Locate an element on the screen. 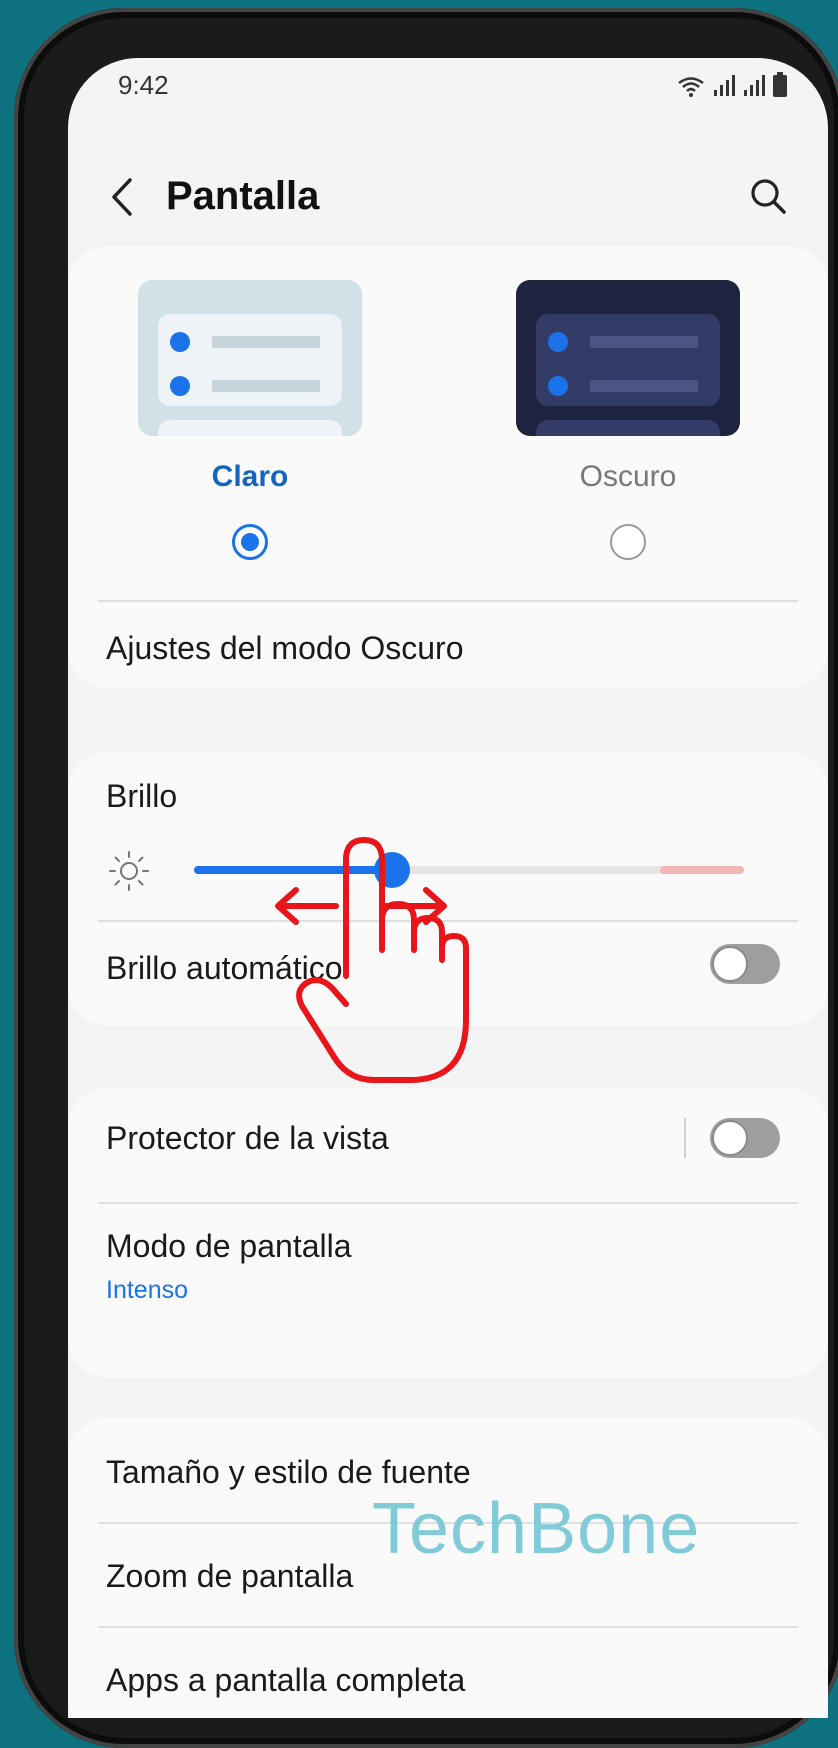 The width and height of the screenshot is (838, 1748). dark-mode-settings-item: Ajustes del modo Oscuro is located at coordinates (285, 648).